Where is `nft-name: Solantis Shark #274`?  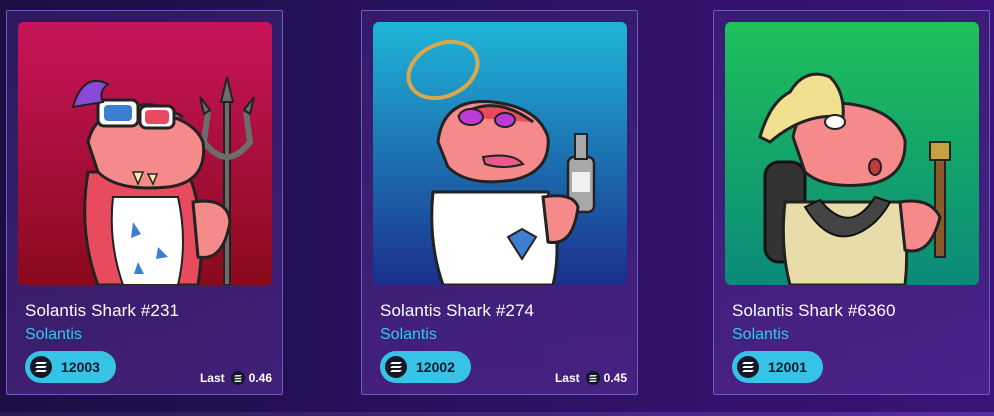 nft-name: Solantis Shark #274 is located at coordinates (457, 311).